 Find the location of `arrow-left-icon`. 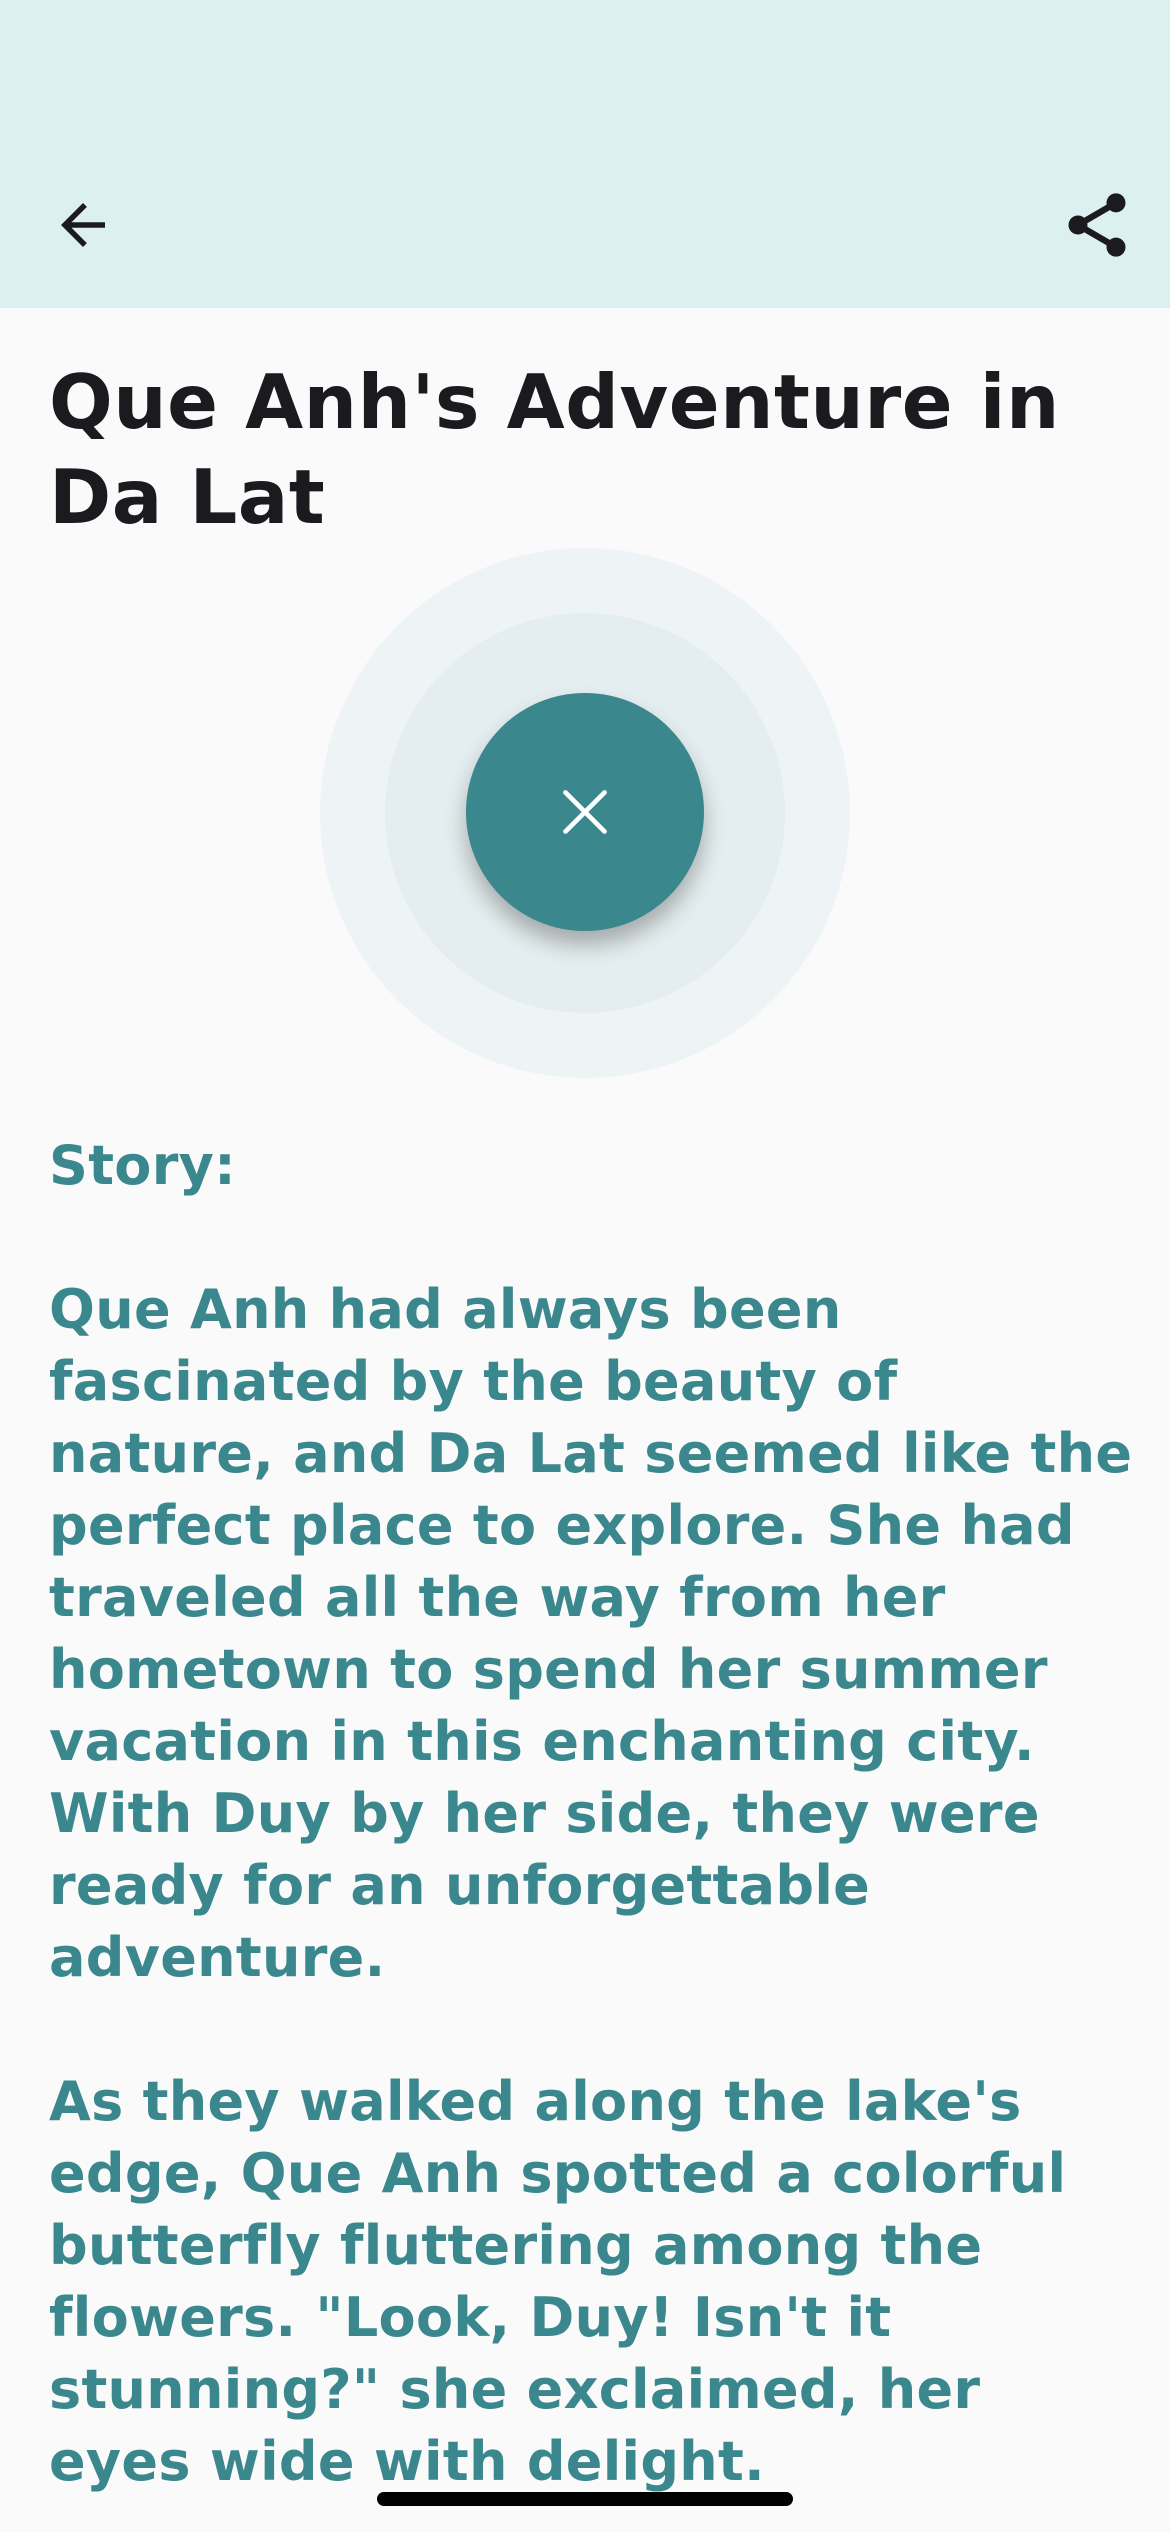

arrow-left-icon is located at coordinates (83, 225).